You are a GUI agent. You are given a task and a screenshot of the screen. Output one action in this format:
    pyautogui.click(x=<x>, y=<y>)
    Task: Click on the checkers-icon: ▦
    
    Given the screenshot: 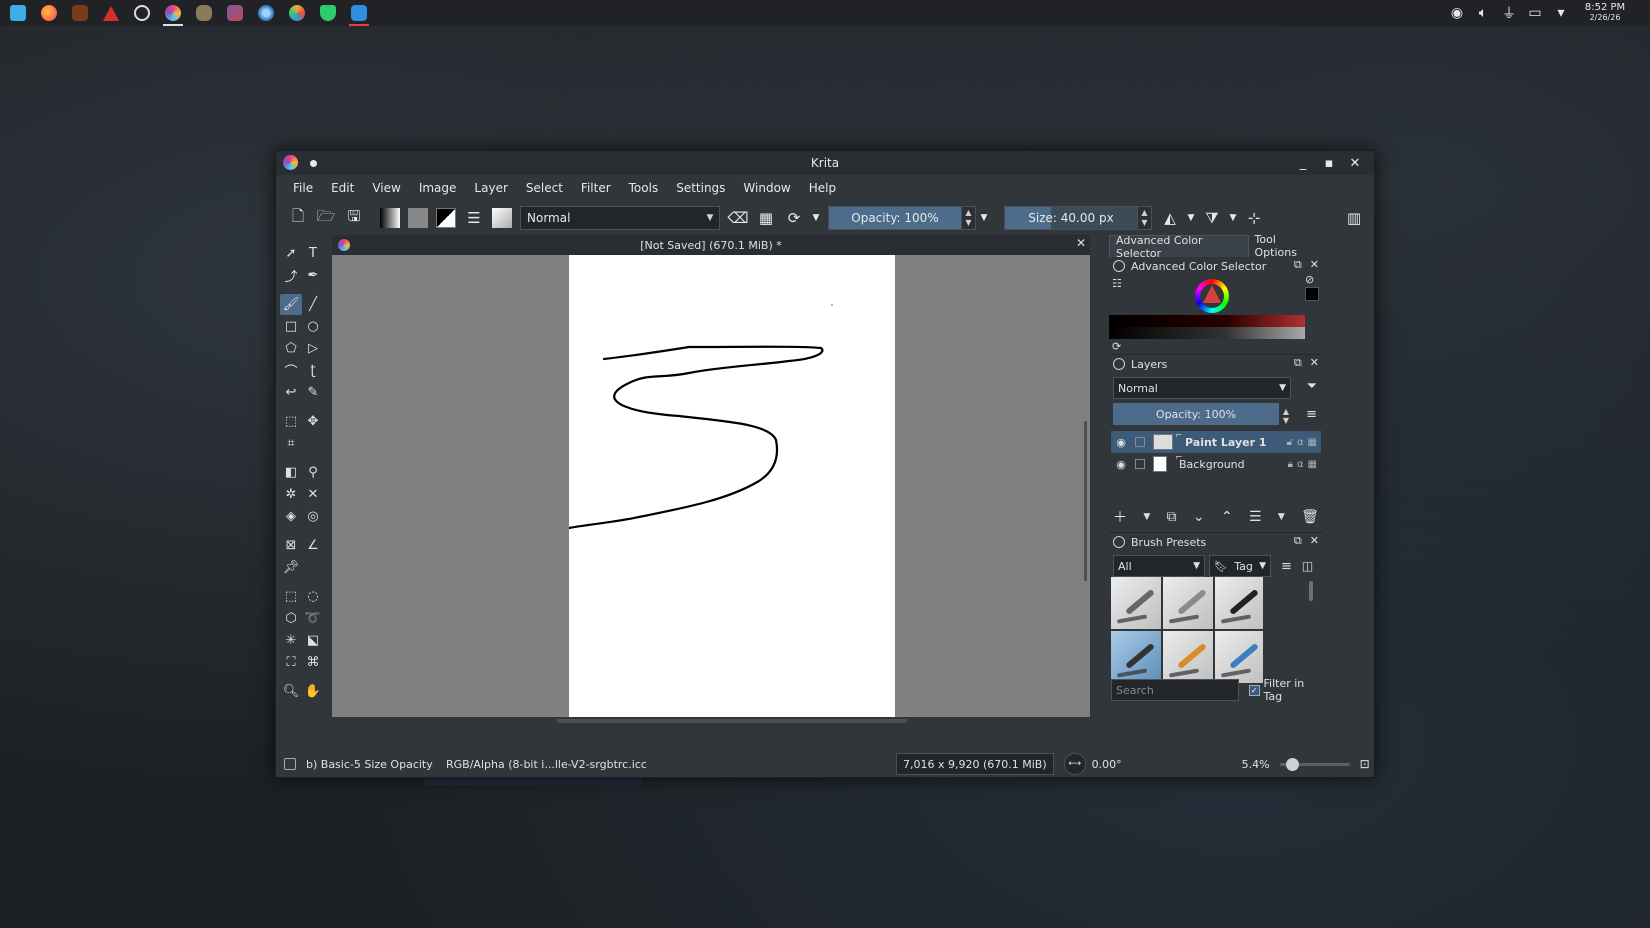 What is the action you would take?
    pyautogui.click(x=1312, y=442)
    